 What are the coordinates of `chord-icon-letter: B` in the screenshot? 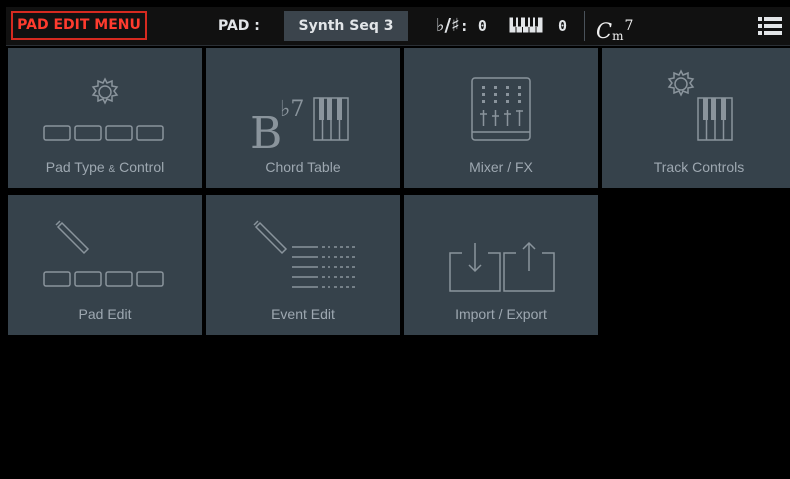 It's located at (266, 133).